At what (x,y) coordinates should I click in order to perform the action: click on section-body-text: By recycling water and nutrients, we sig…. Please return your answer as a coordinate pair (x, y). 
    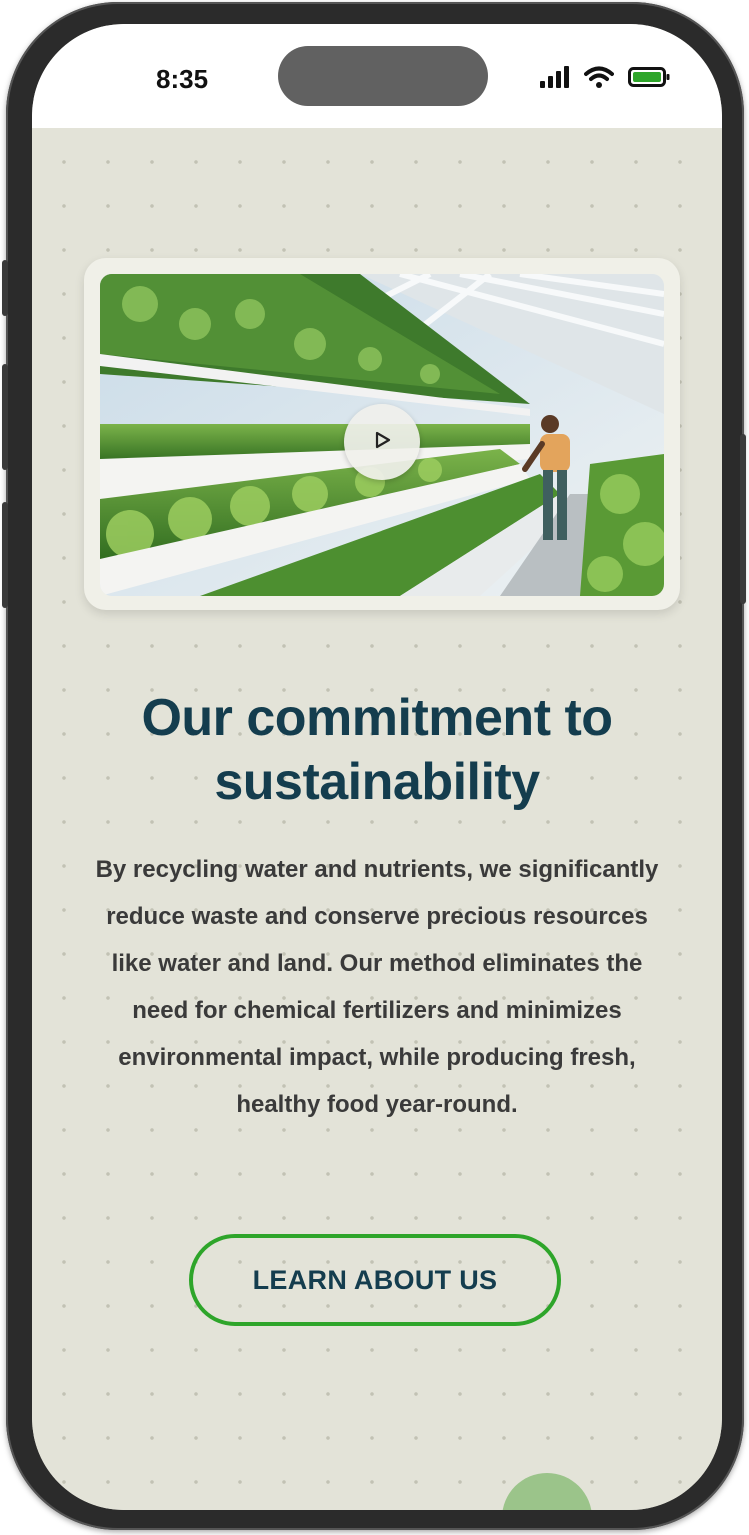
    Looking at the image, I should click on (377, 987).